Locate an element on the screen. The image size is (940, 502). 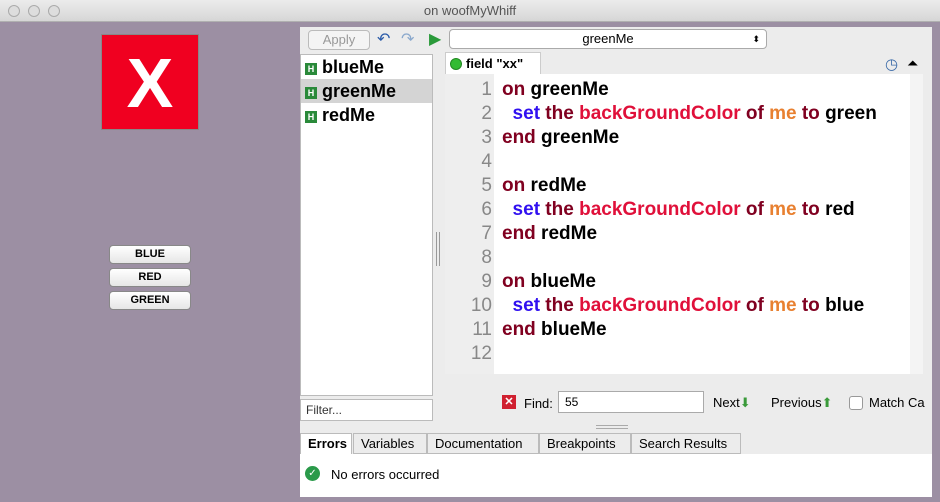
check-icon: ✓ is located at coordinates (312, 473).